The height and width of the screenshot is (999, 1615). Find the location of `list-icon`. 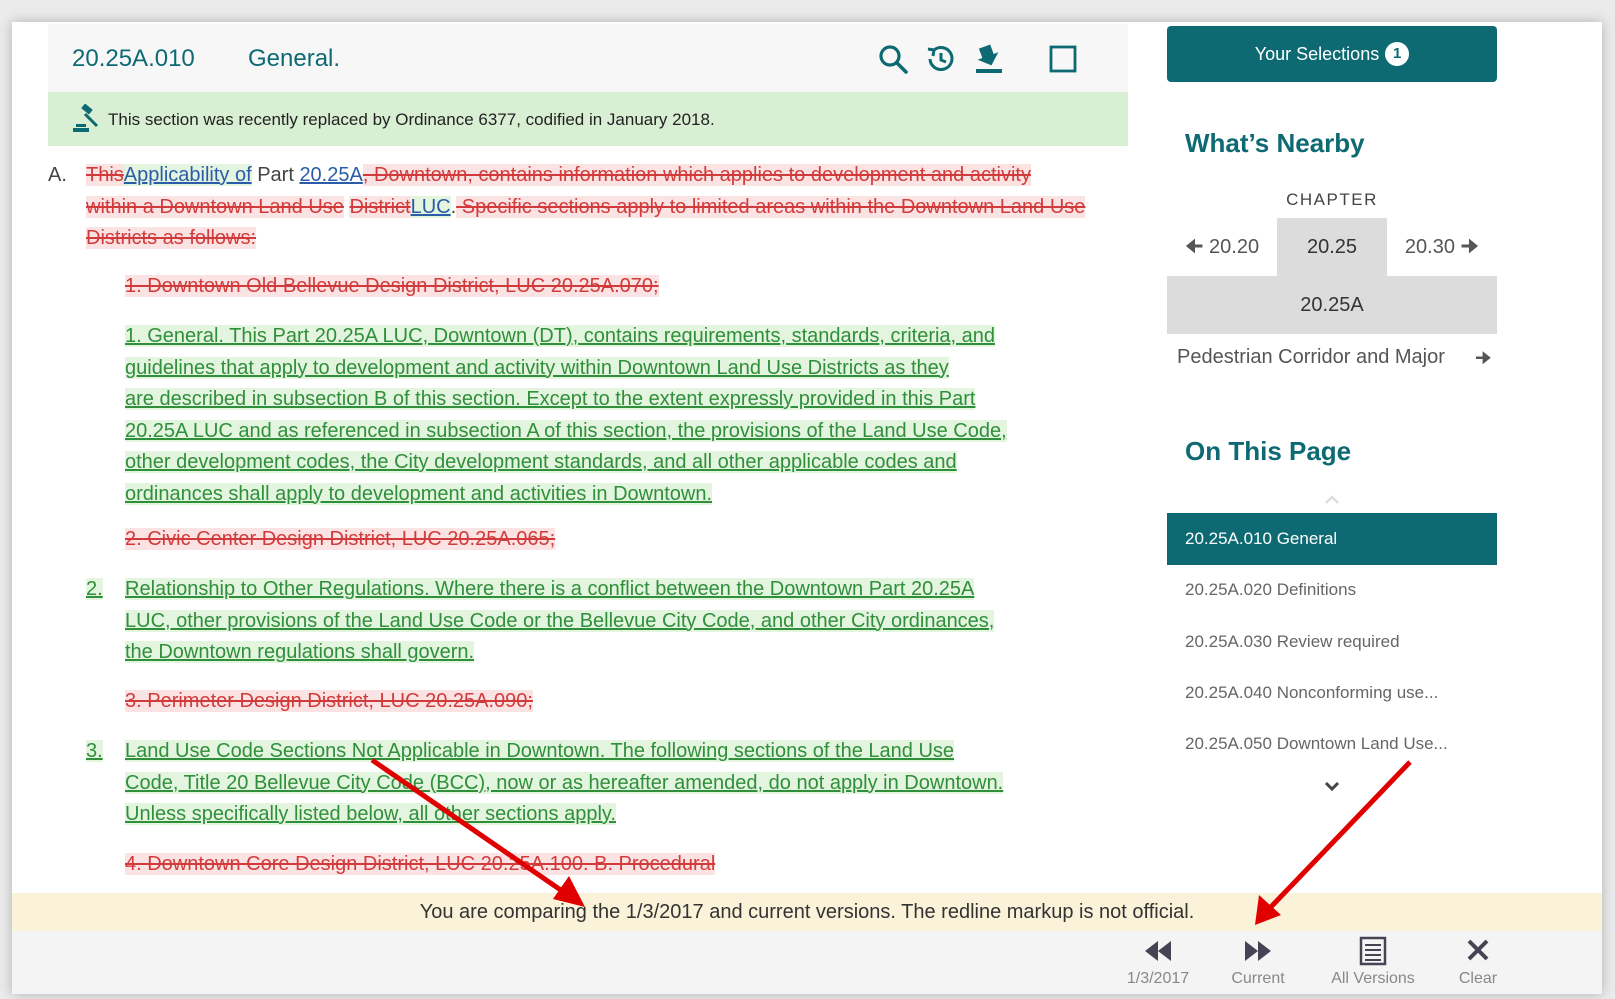

list-icon is located at coordinates (1373, 951).